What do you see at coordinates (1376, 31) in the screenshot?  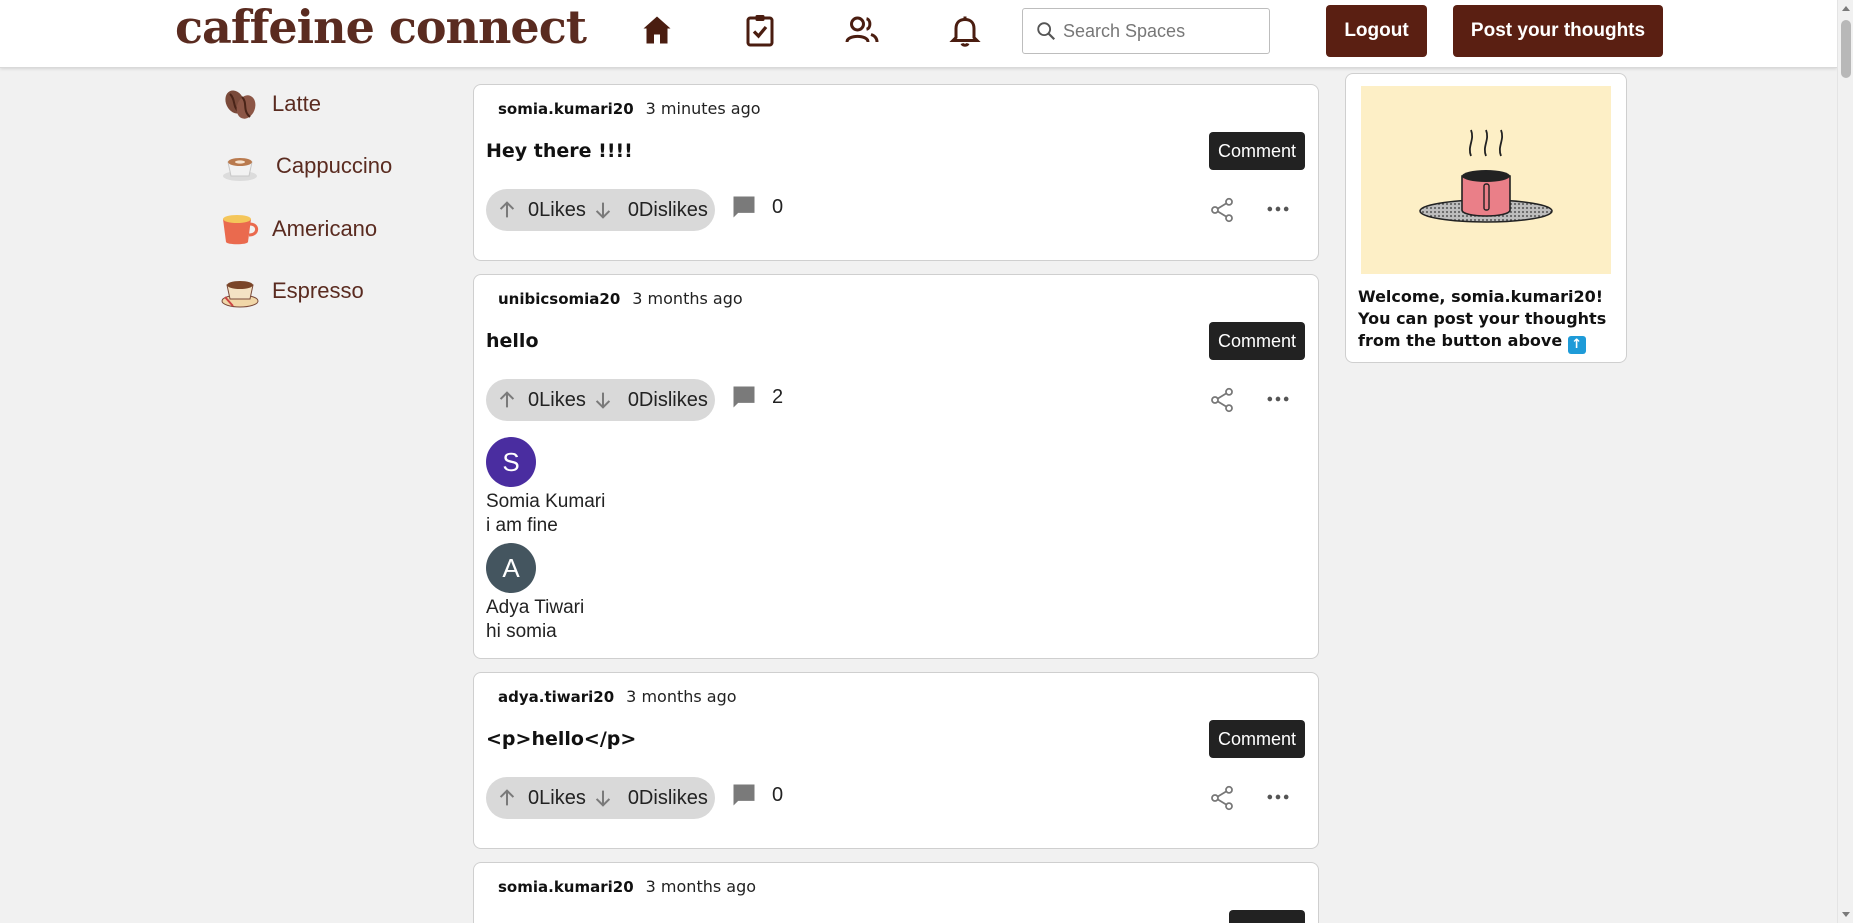 I see `logout-button: Logout` at bounding box center [1376, 31].